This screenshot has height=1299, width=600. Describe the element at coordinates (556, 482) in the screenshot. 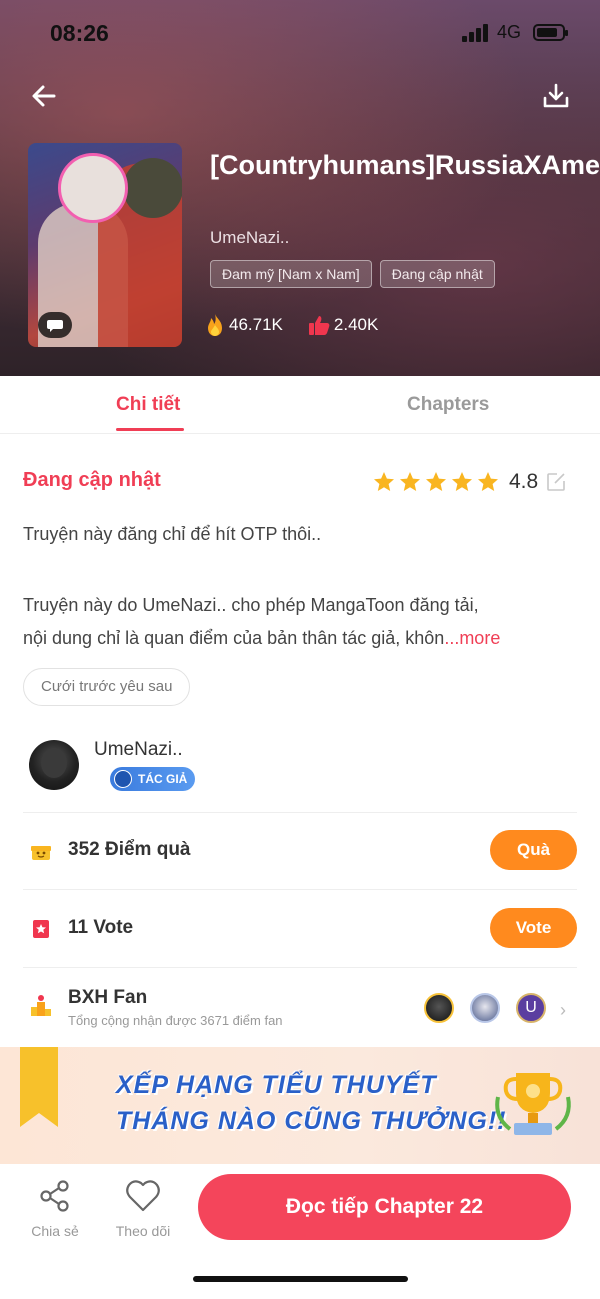

I see `edit-rating-icon` at that location.